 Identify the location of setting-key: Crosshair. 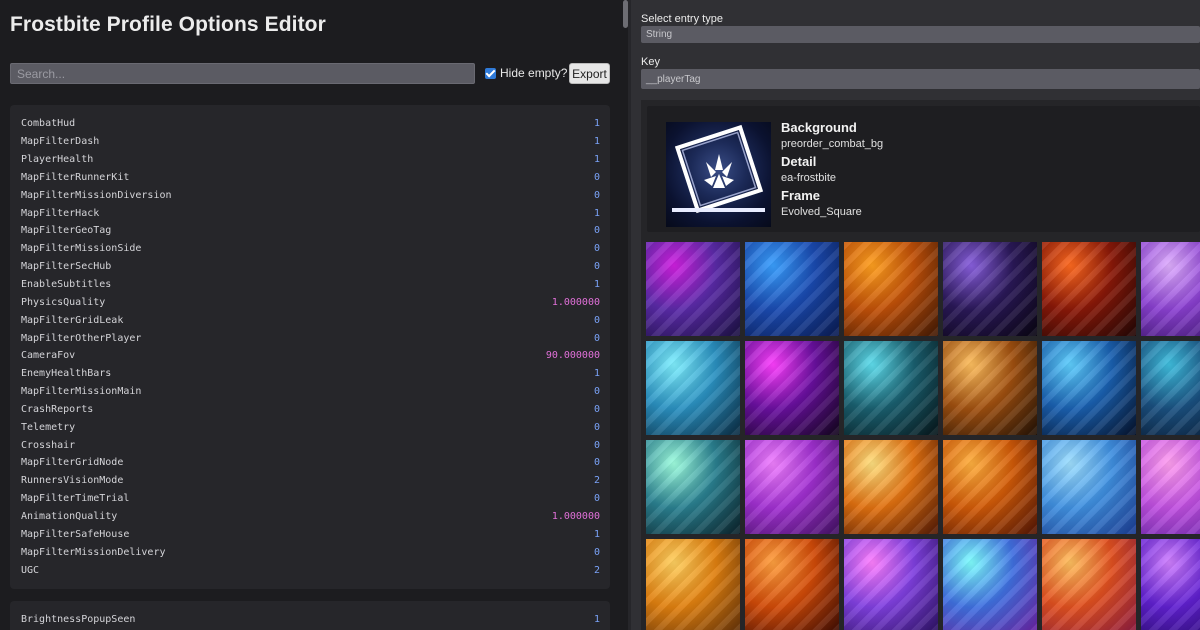
(48, 445).